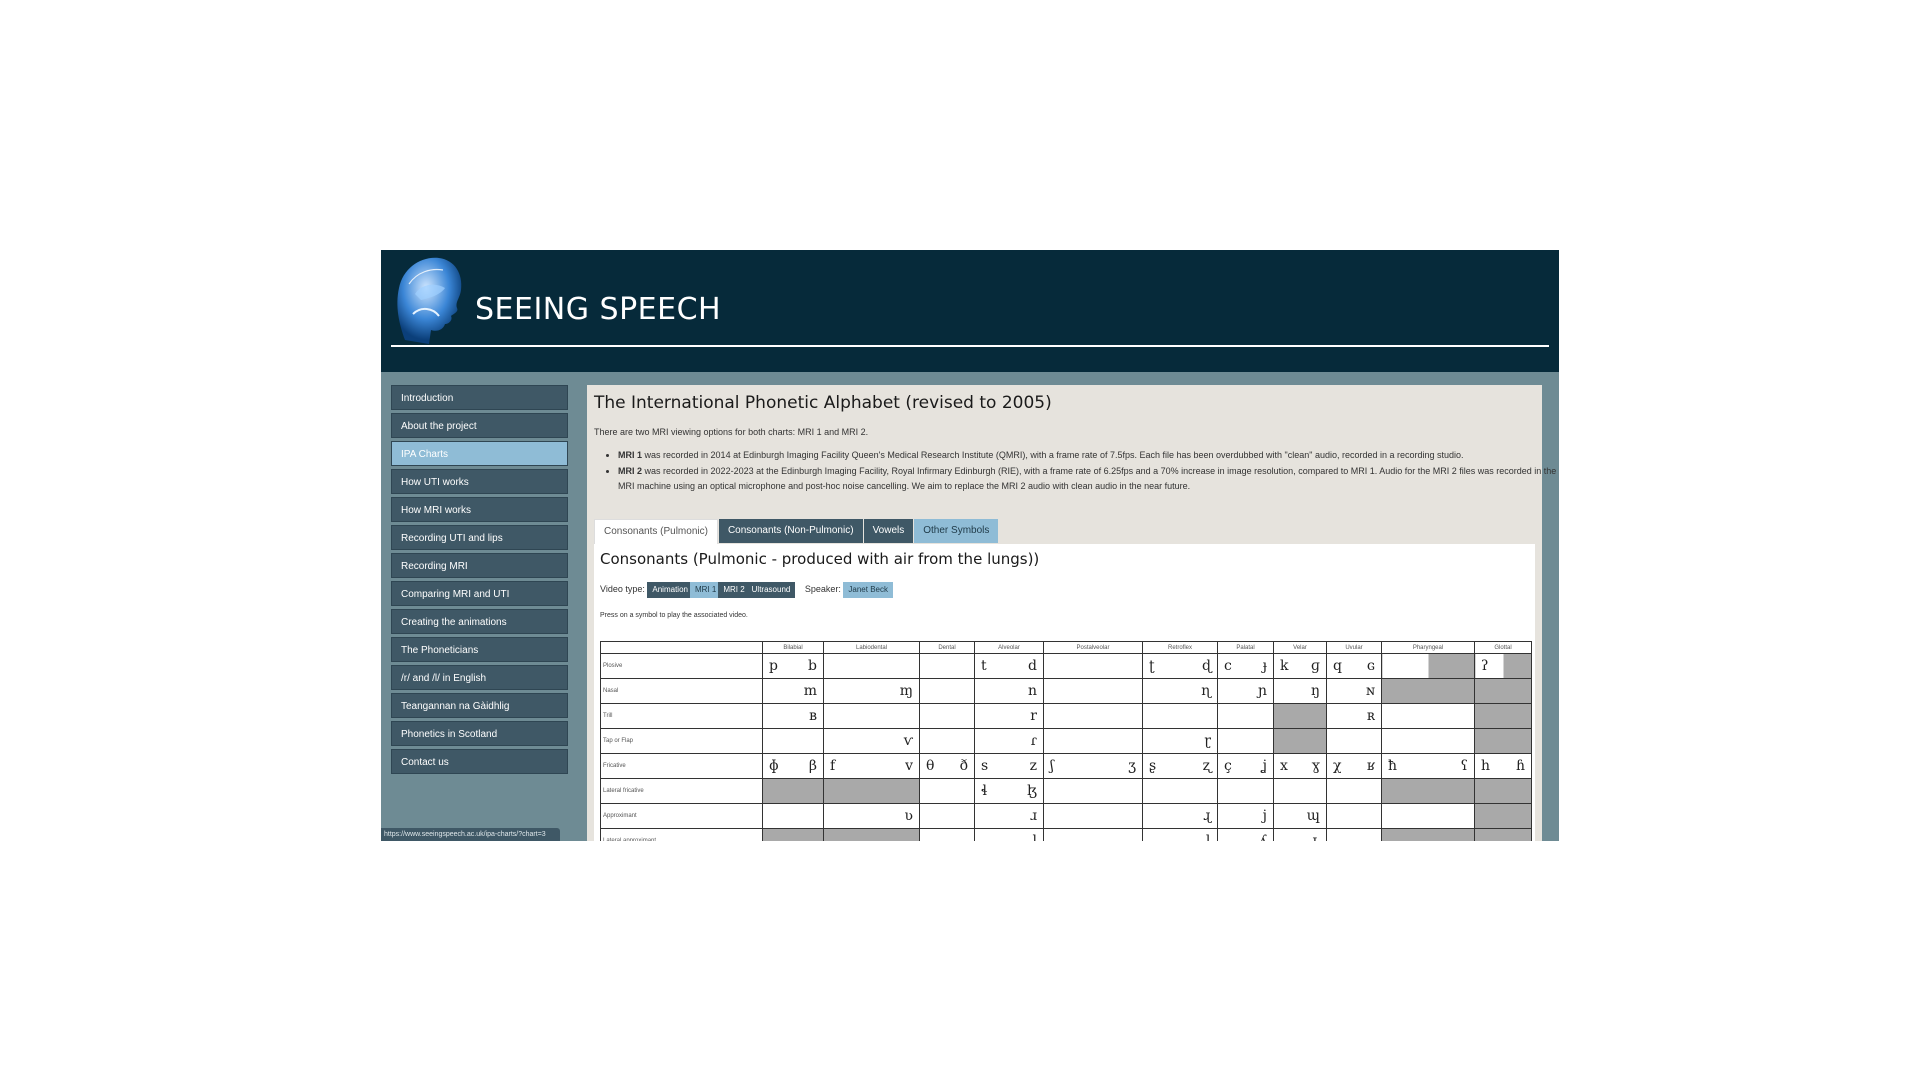 The height and width of the screenshot is (1080, 1920). Describe the element at coordinates (908, 816) in the screenshot. I see `ipa-symbol: ʋ` at that location.